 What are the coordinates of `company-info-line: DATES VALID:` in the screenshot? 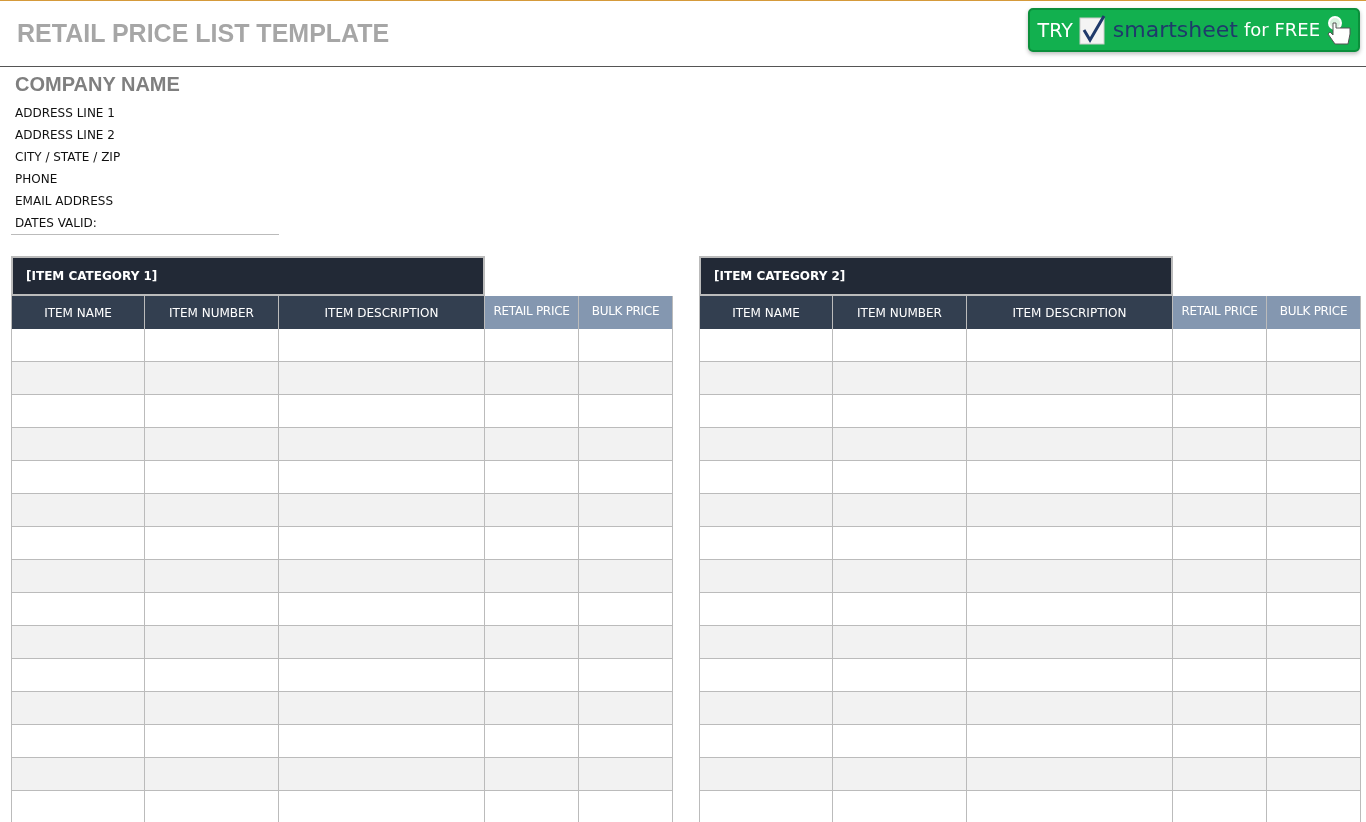 It's located at (56, 223).